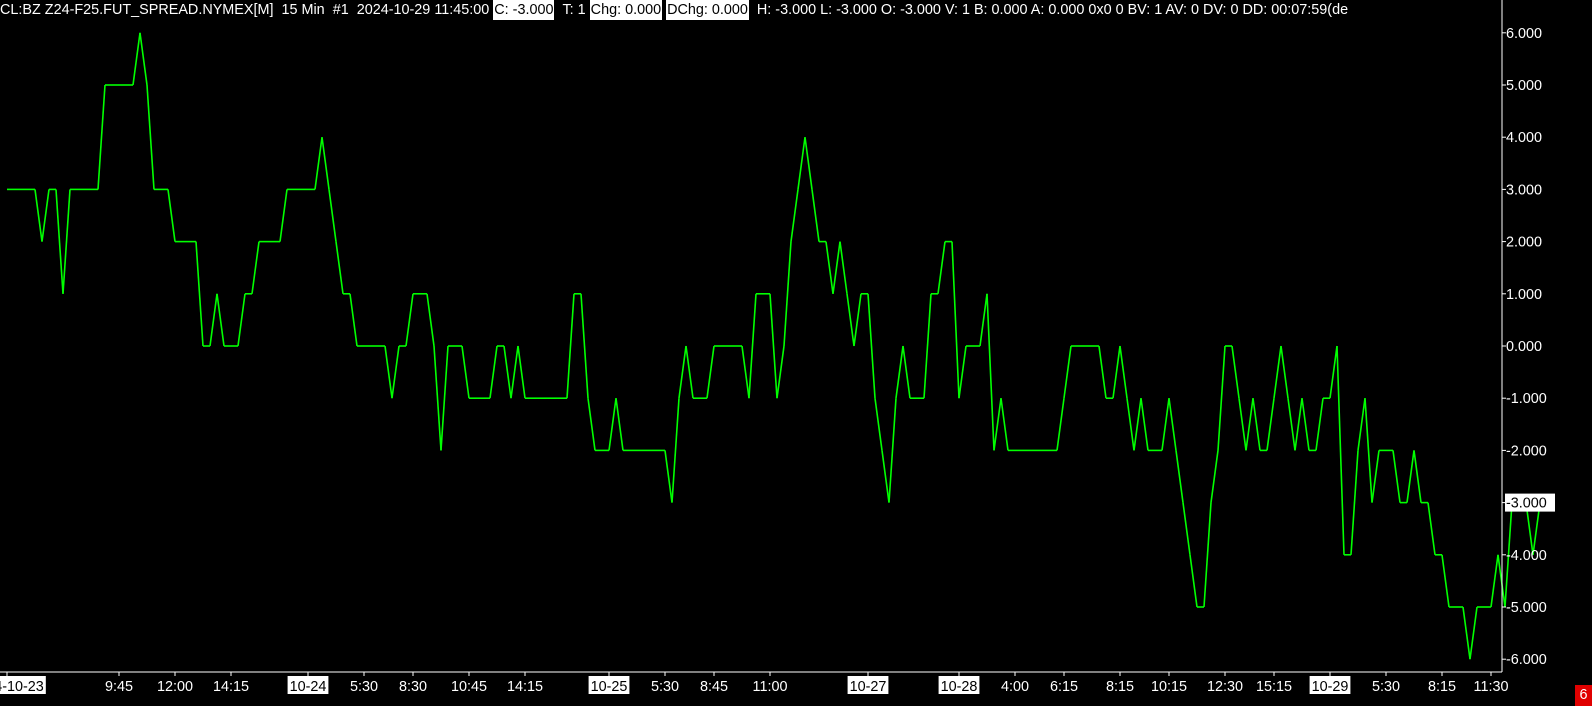 The width and height of the screenshot is (1592, 706). I want to click on date-tick-label: 10-24, so click(308, 687).